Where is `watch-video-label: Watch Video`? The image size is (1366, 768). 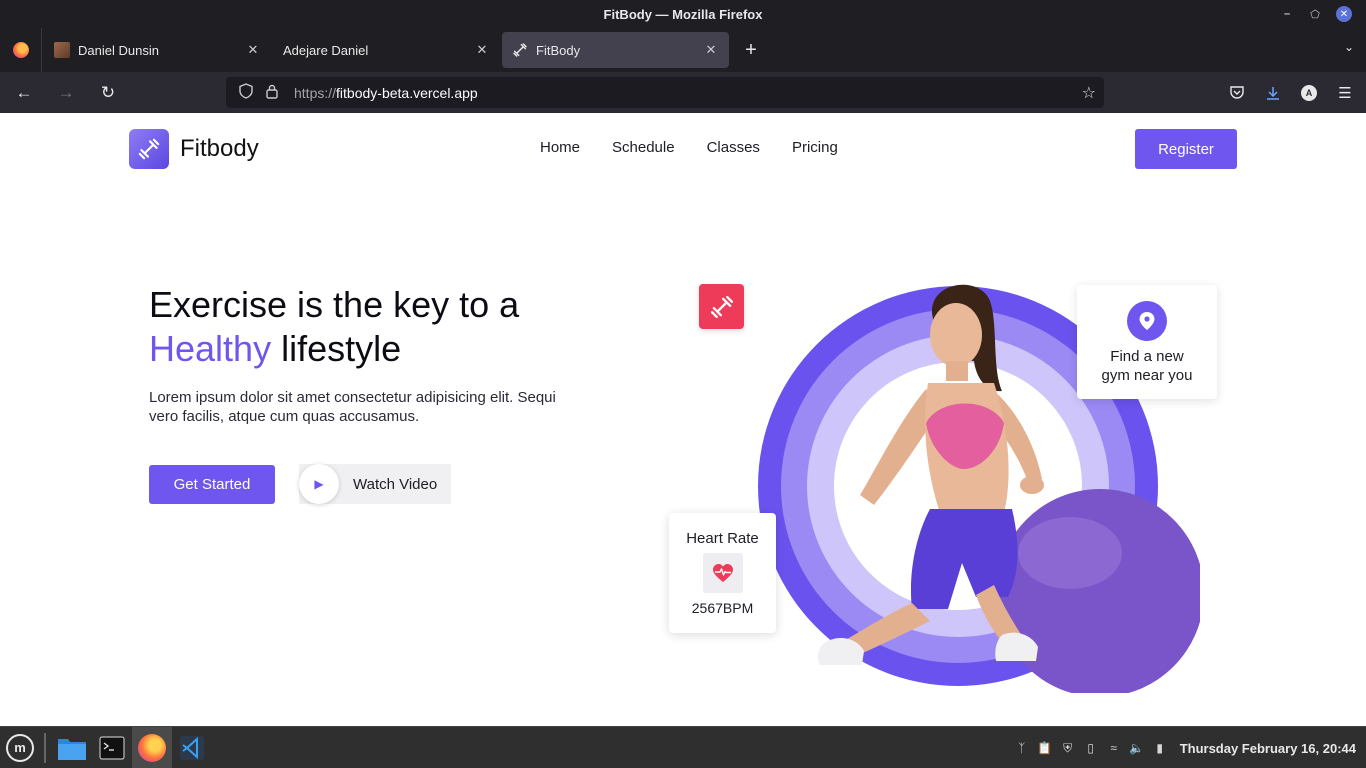 watch-video-label: Watch Video is located at coordinates (395, 484).